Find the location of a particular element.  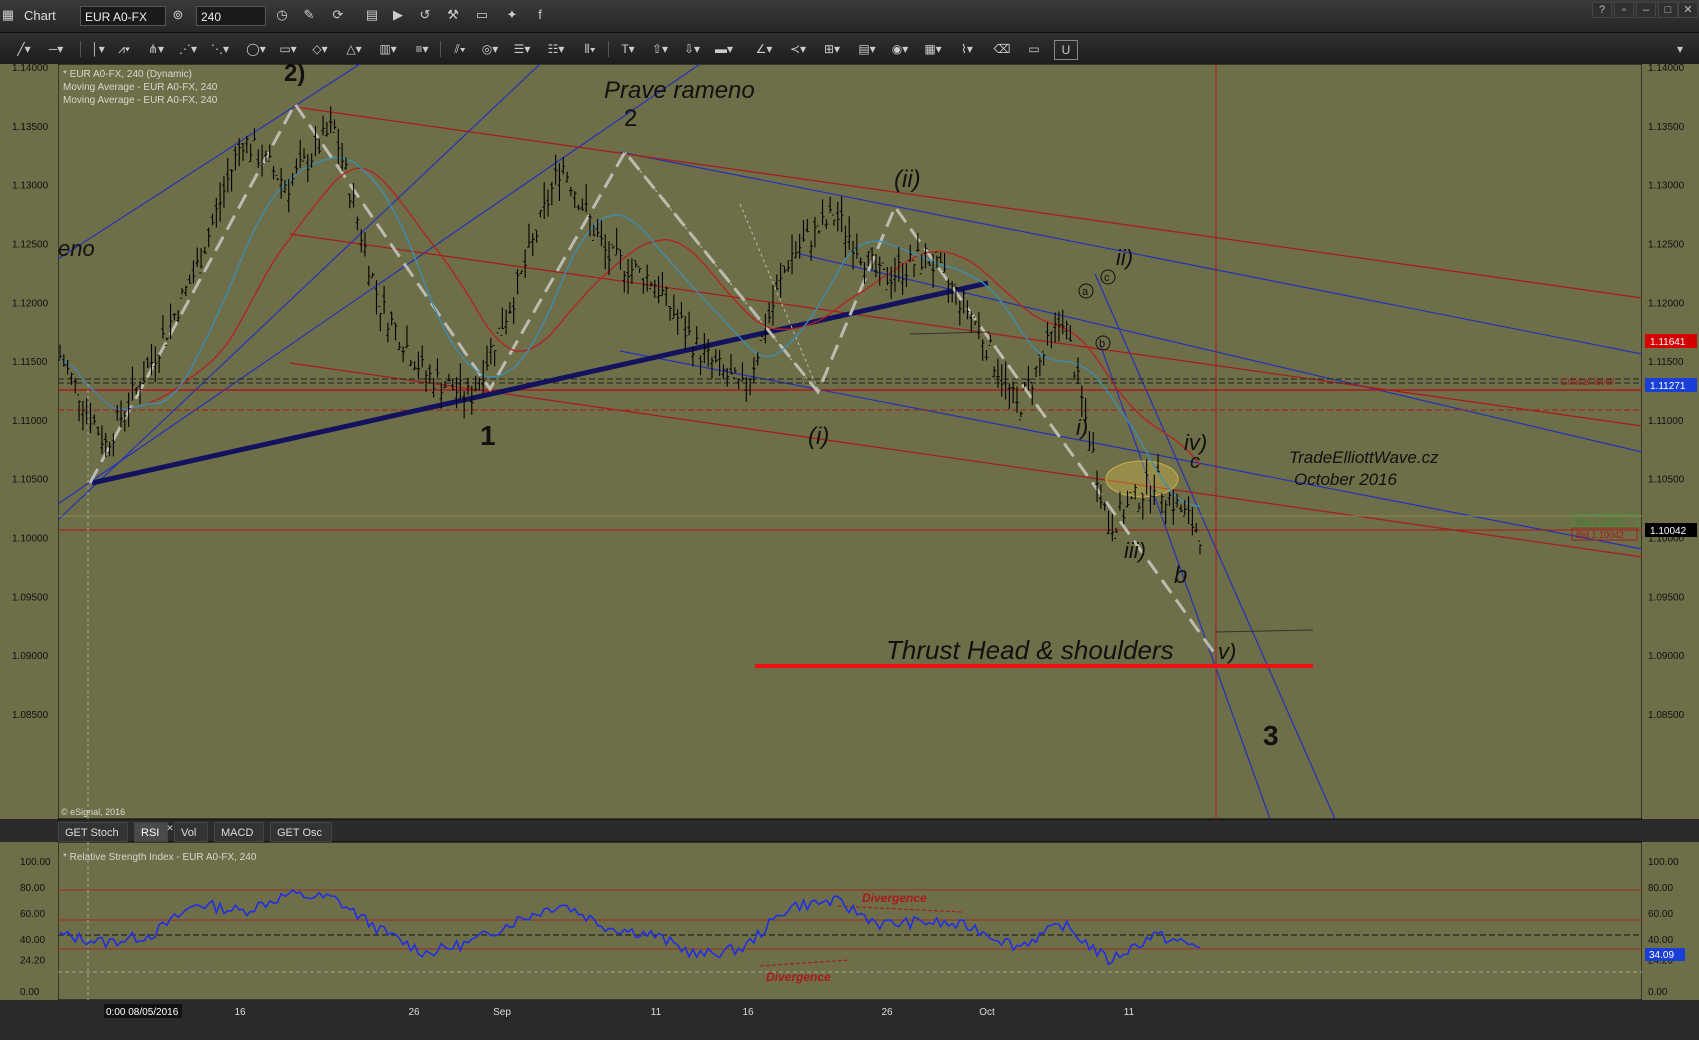

tools-icon: ⚒ is located at coordinates (453, 15).